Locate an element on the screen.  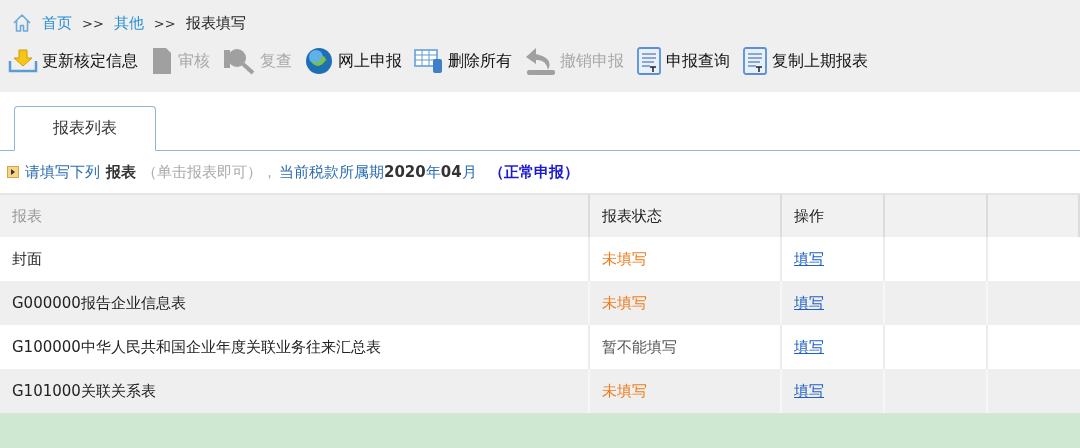
home-icon is located at coordinates (22, 23).